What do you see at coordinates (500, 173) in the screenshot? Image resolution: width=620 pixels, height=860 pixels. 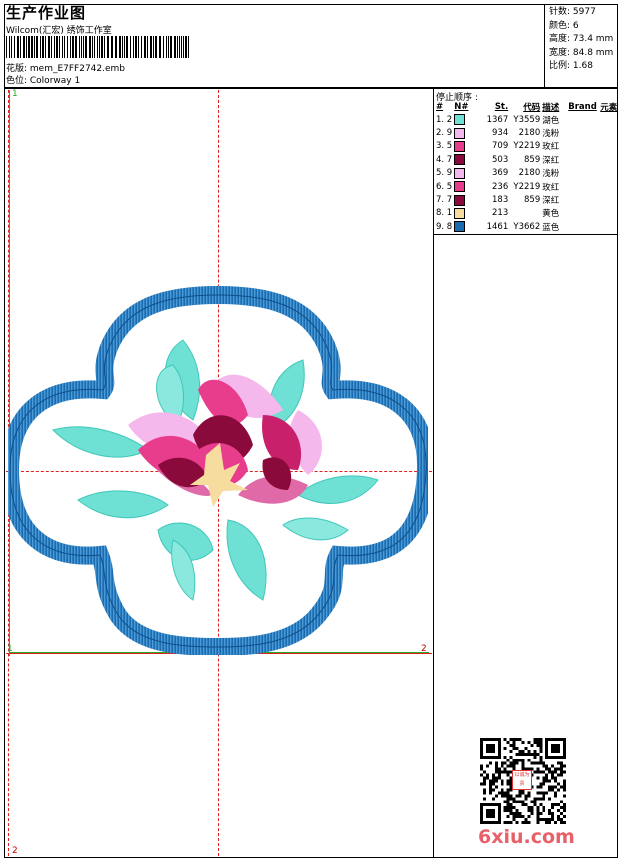 I see `stitch-count-cell: 369` at bounding box center [500, 173].